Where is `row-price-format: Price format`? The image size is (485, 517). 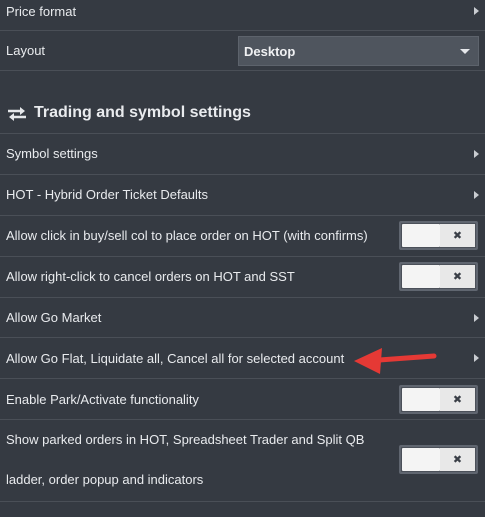 row-price-format: Price format is located at coordinates (242, 15).